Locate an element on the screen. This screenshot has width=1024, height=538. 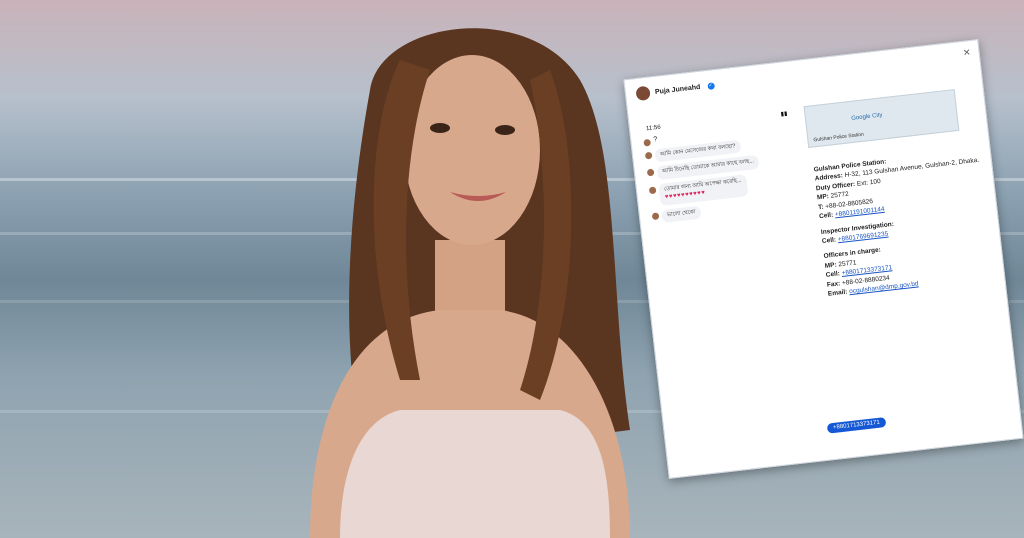
status-time: 11:56 is located at coordinates (653, 128).